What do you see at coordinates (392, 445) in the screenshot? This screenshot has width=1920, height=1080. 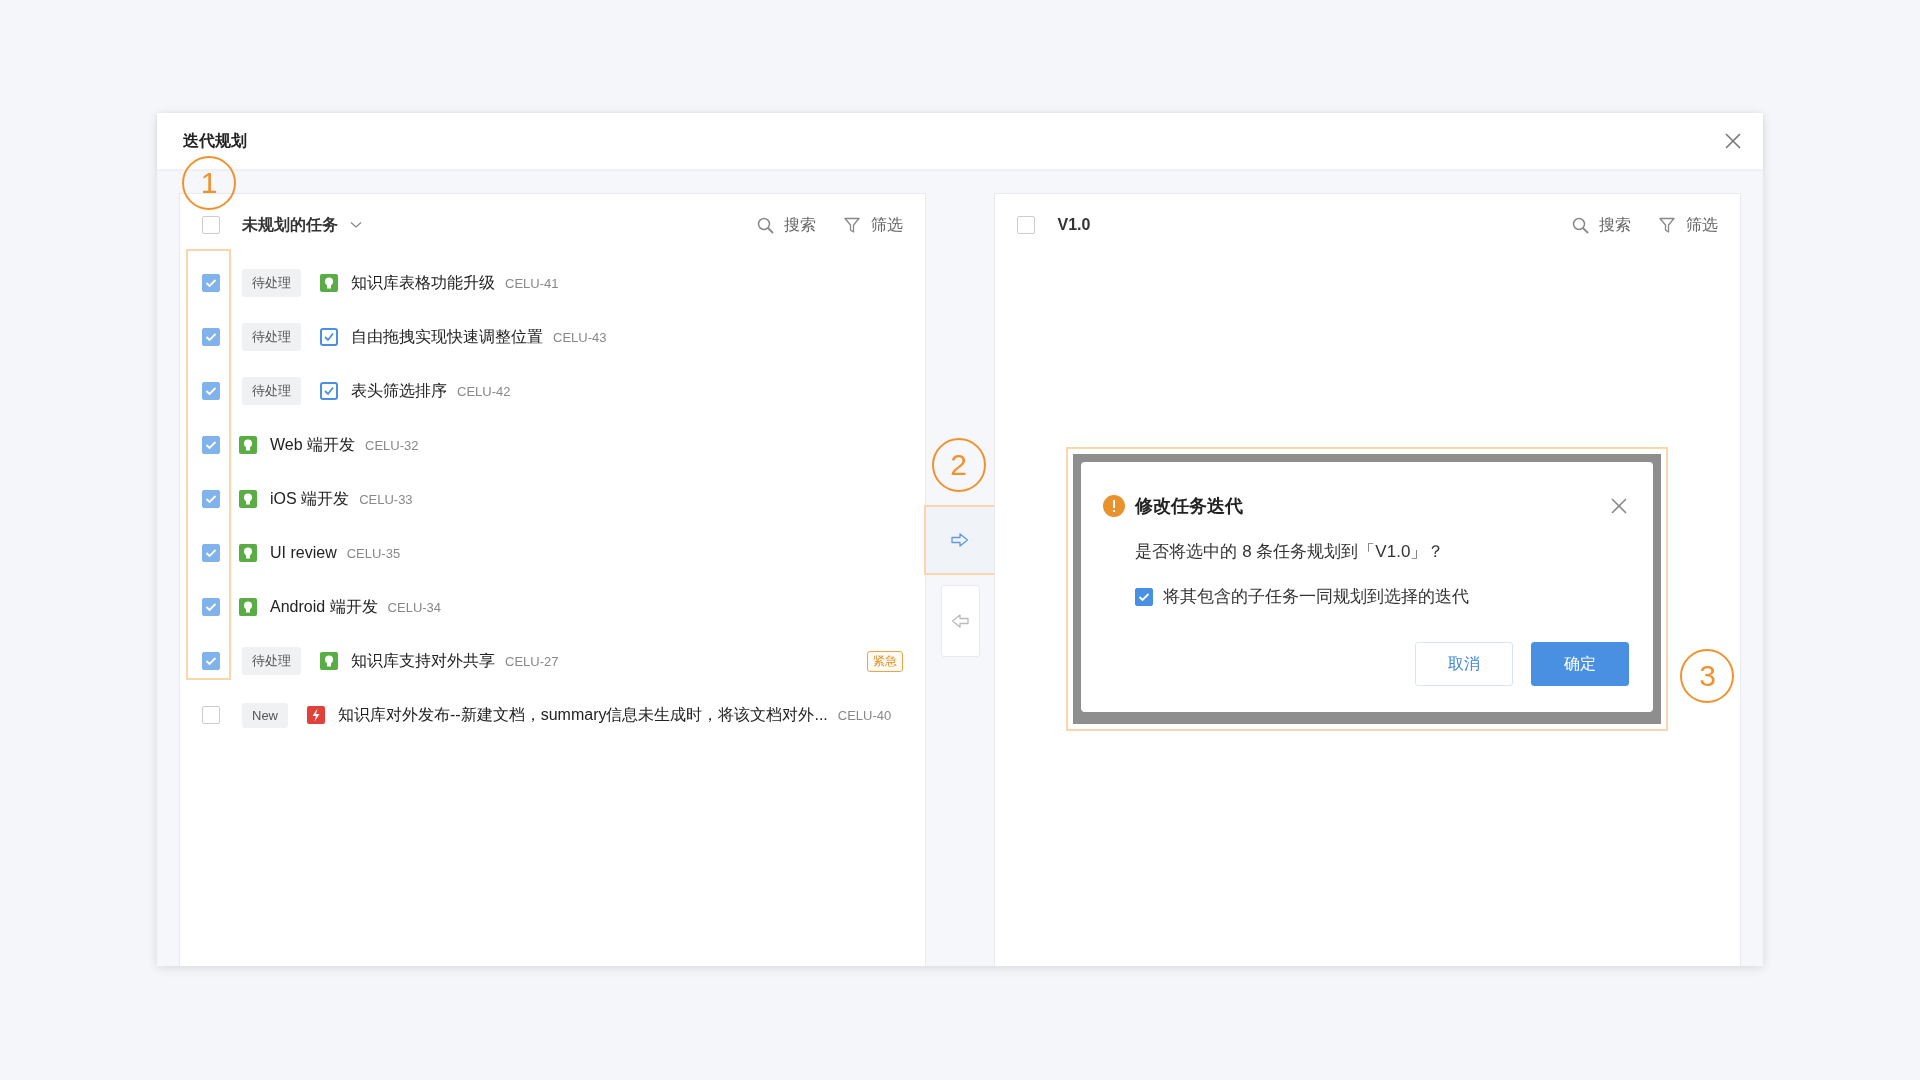 I see `task-code: CELU-32` at bounding box center [392, 445].